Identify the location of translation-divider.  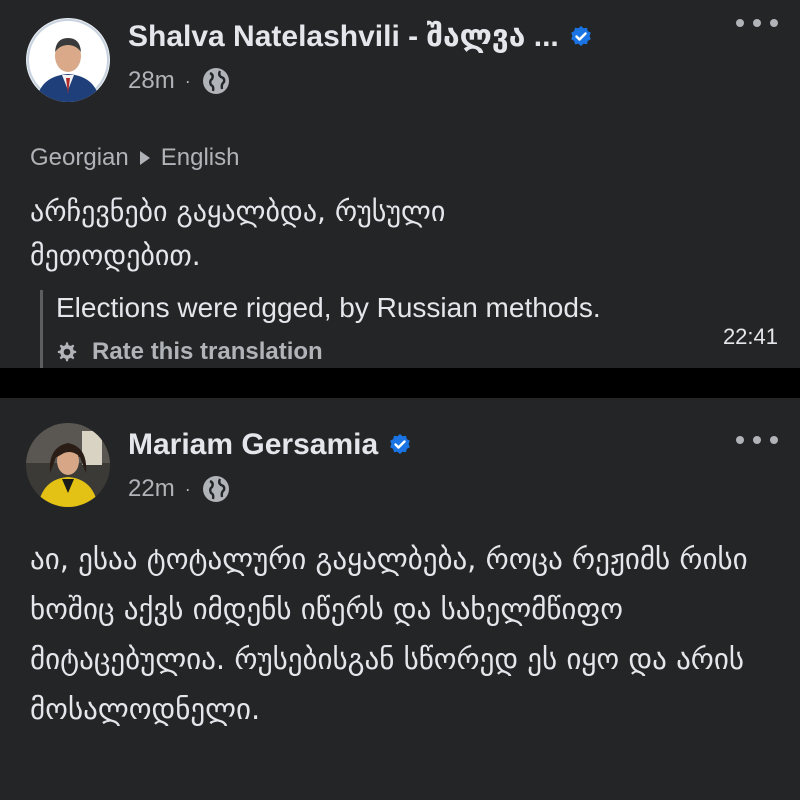
(41, 329).